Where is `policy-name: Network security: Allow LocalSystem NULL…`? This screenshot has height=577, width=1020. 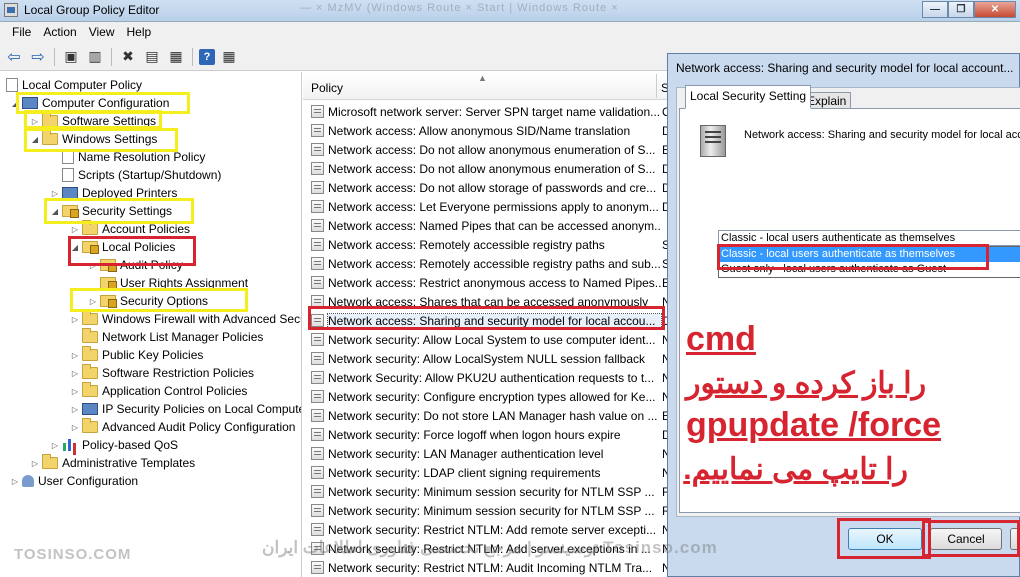
policy-name: Network security: Allow LocalSystem NULL… is located at coordinates (487, 358).